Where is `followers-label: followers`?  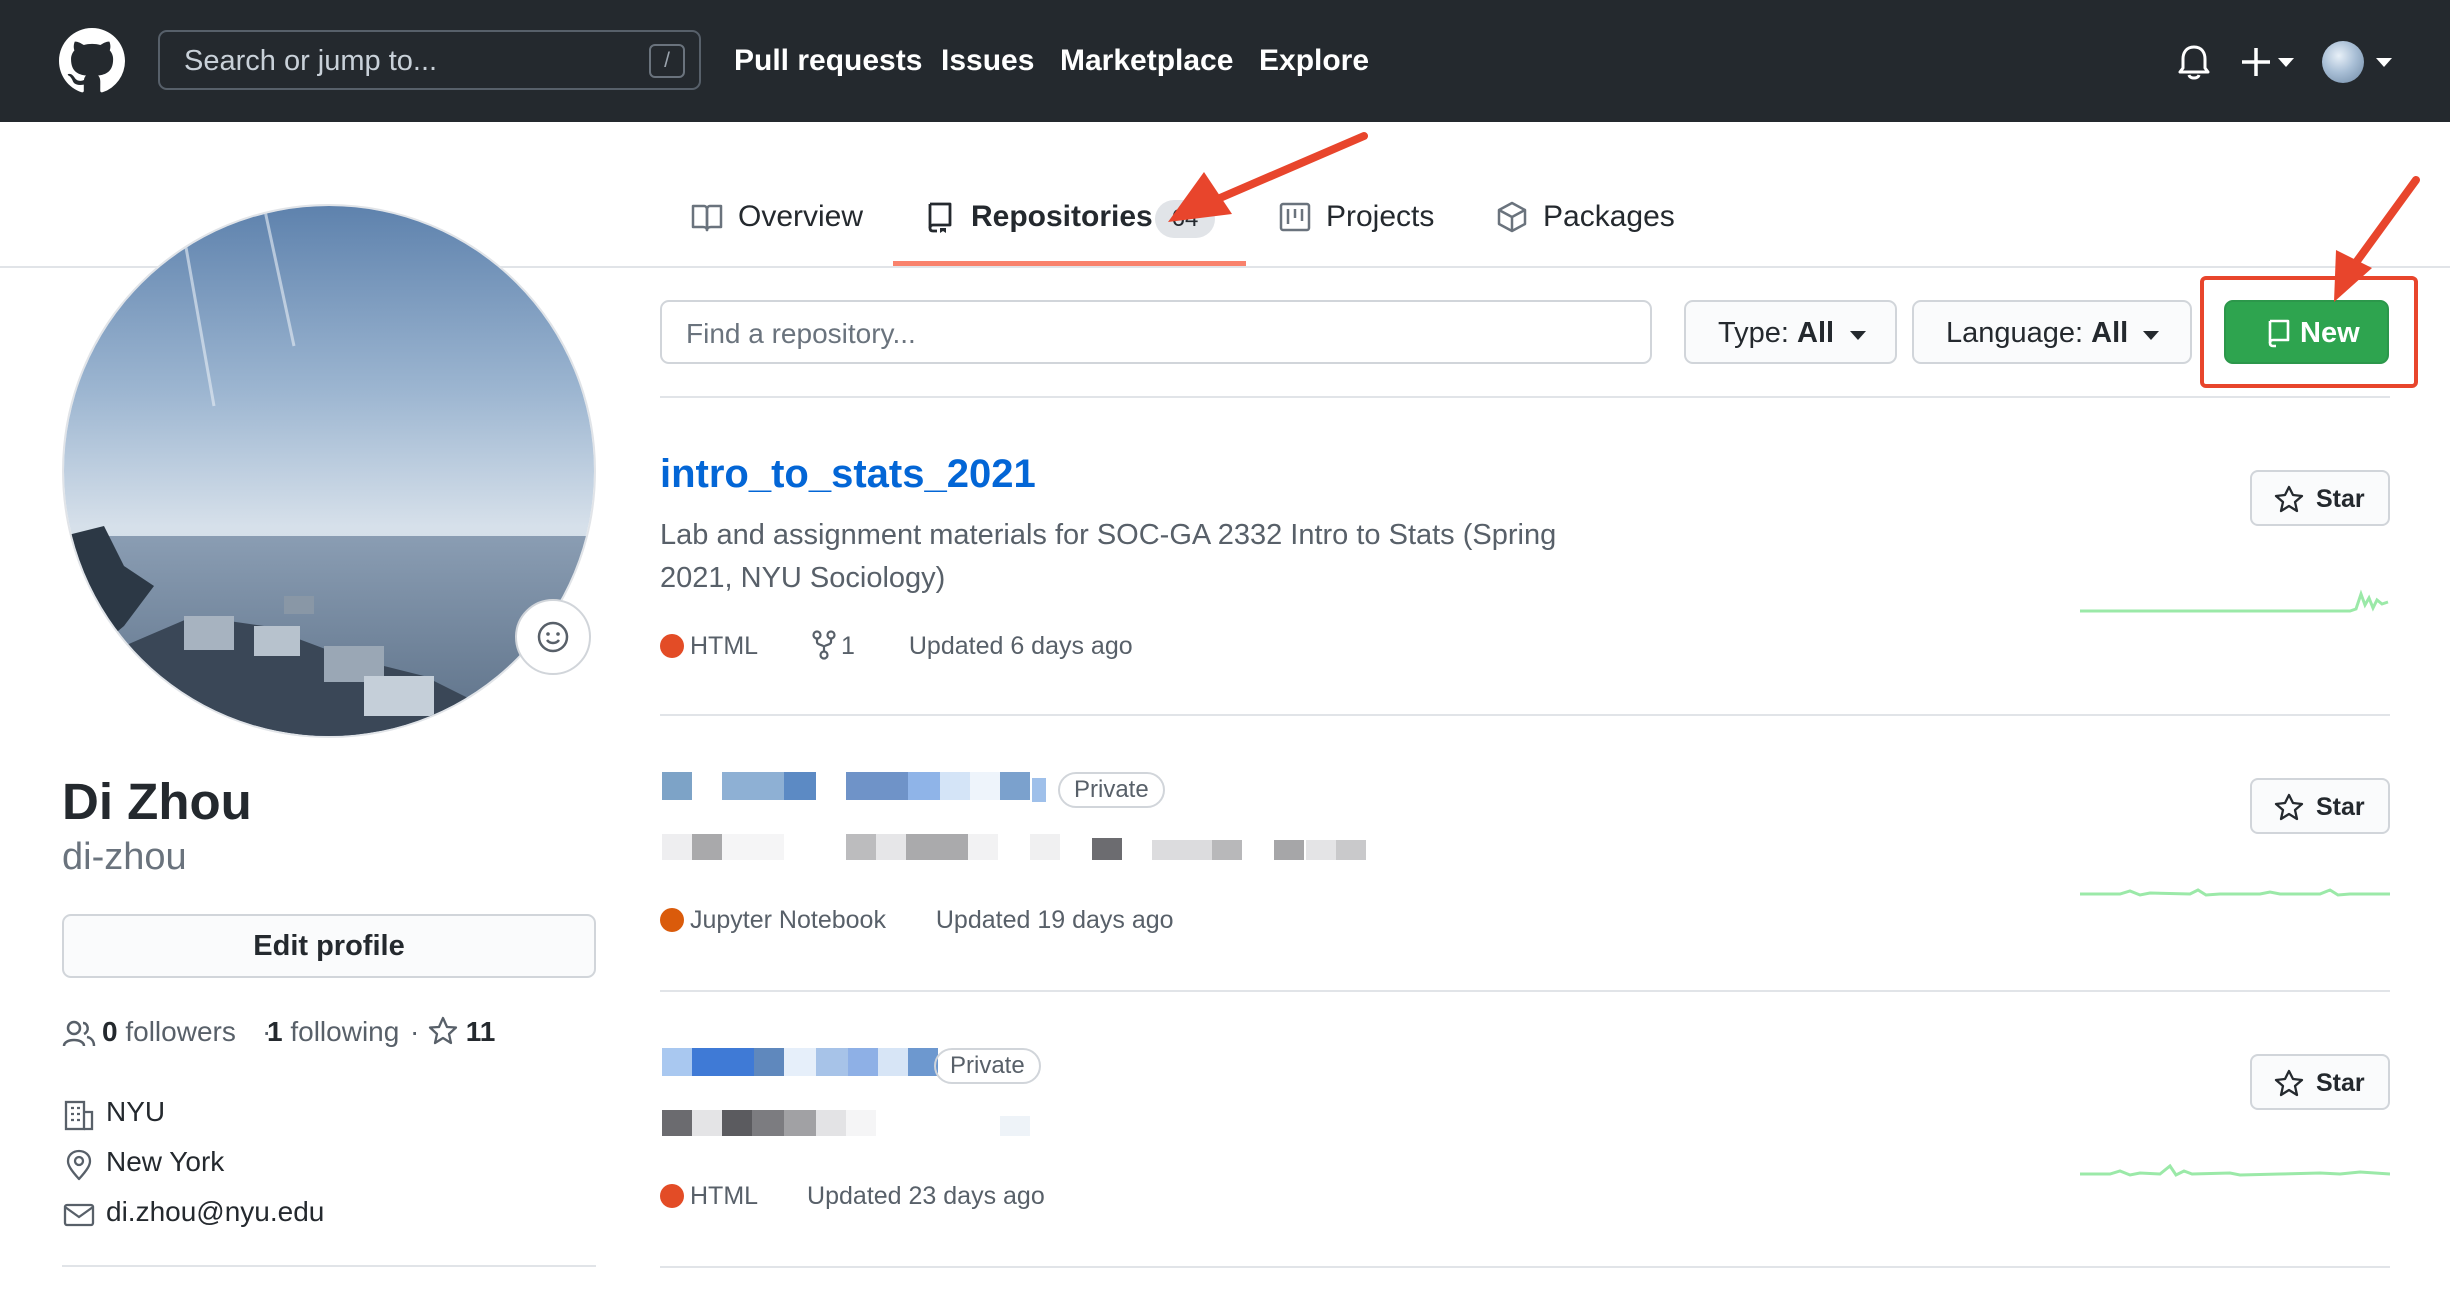 followers-label: followers is located at coordinates (180, 1031).